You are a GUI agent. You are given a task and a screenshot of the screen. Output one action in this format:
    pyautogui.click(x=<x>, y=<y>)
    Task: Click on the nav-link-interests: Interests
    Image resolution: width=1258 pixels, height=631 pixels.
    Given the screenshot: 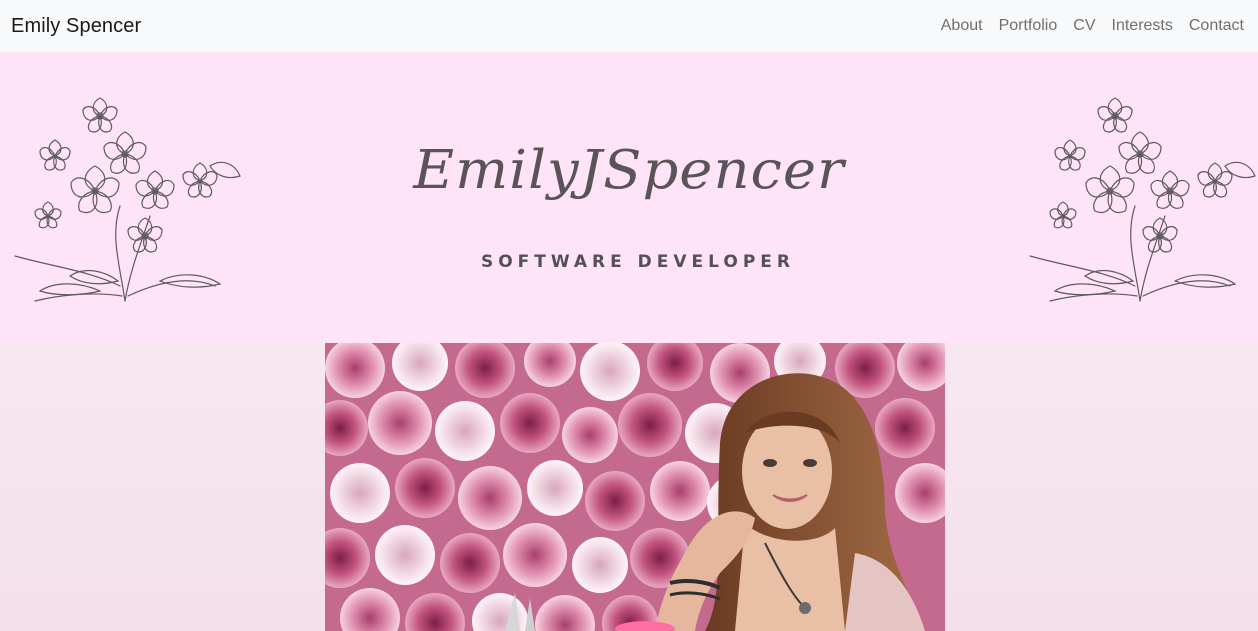 What is the action you would take?
    pyautogui.click(x=1142, y=26)
    